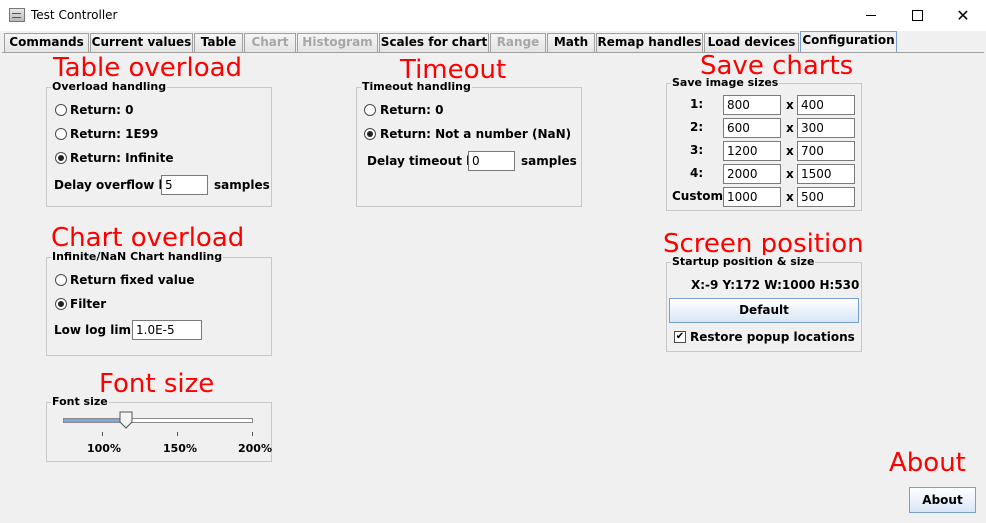  I want to click on startup-position-info: X:-9 Y:172 W:1000 H:530, so click(775, 285).